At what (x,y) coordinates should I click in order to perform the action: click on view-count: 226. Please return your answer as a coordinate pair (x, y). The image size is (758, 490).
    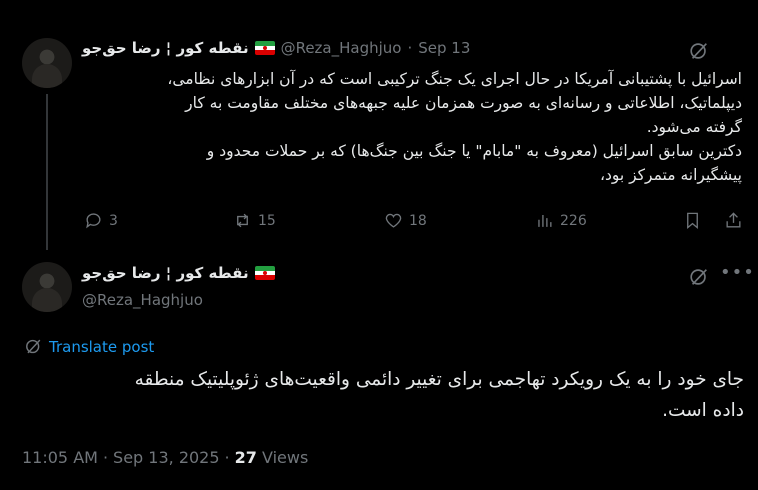
    Looking at the image, I should click on (573, 220).